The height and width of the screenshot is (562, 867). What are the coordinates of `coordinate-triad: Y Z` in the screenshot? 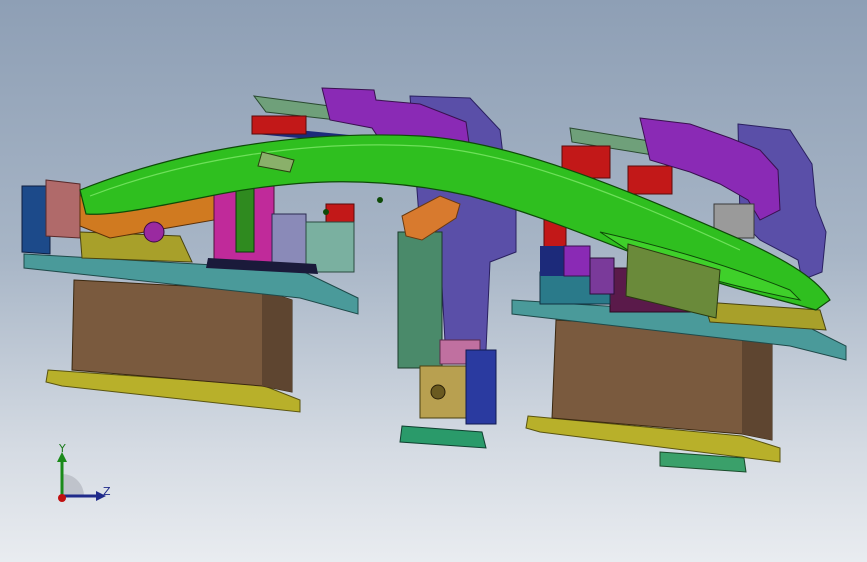 It's located at (80, 478).